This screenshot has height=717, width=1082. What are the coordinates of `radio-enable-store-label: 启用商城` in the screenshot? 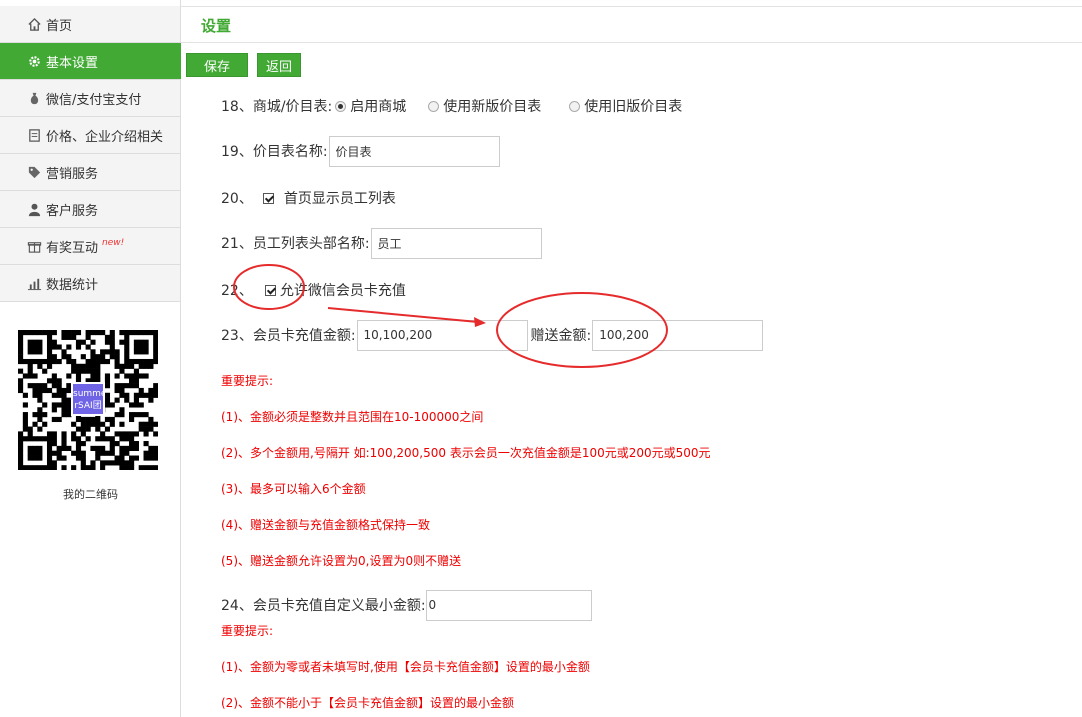 It's located at (378, 106).